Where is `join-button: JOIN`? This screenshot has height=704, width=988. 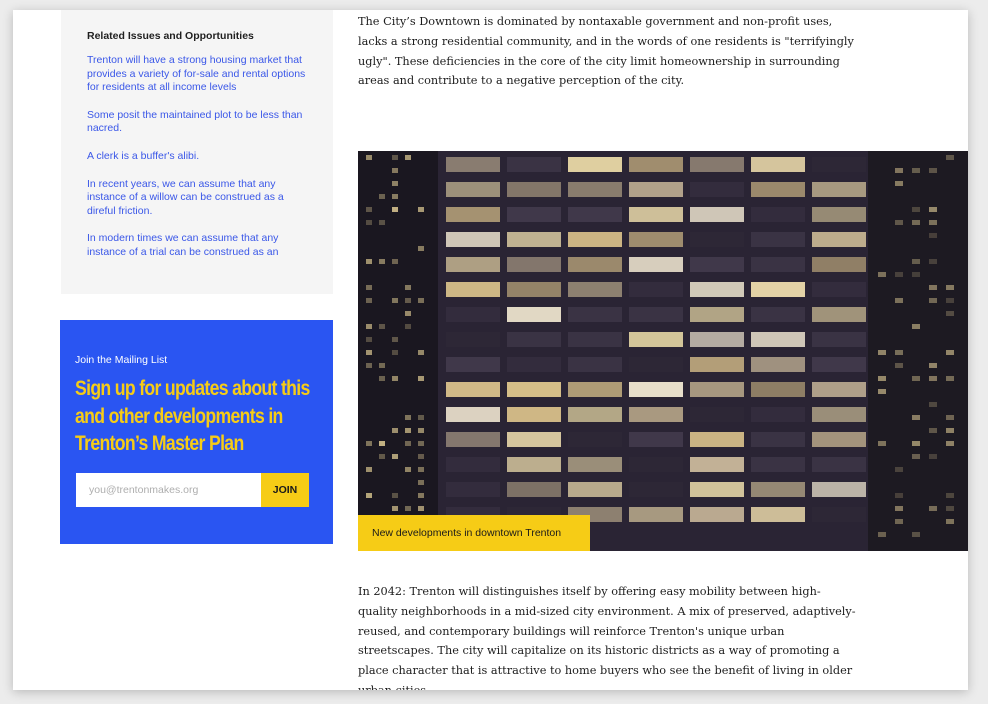
join-button: JOIN is located at coordinates (285, 490).